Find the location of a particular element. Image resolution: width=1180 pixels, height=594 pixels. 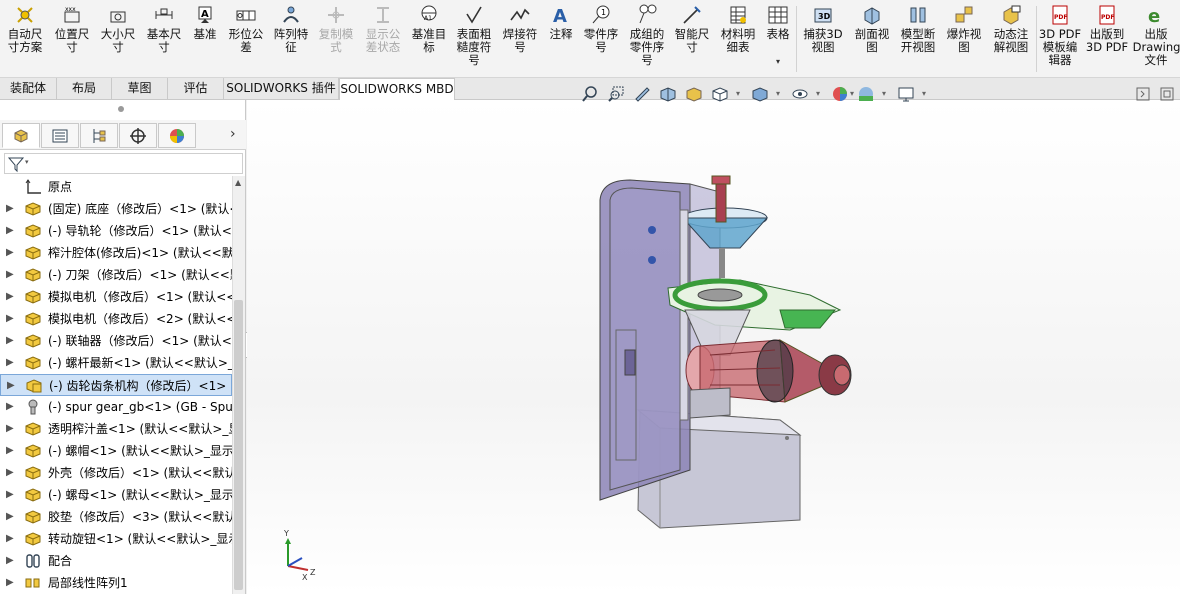

tree-item: ▶ (-) 刀架（修改后）<1> (默认<<默认>_显示状态 1>) is located at coordinates (116, 275).